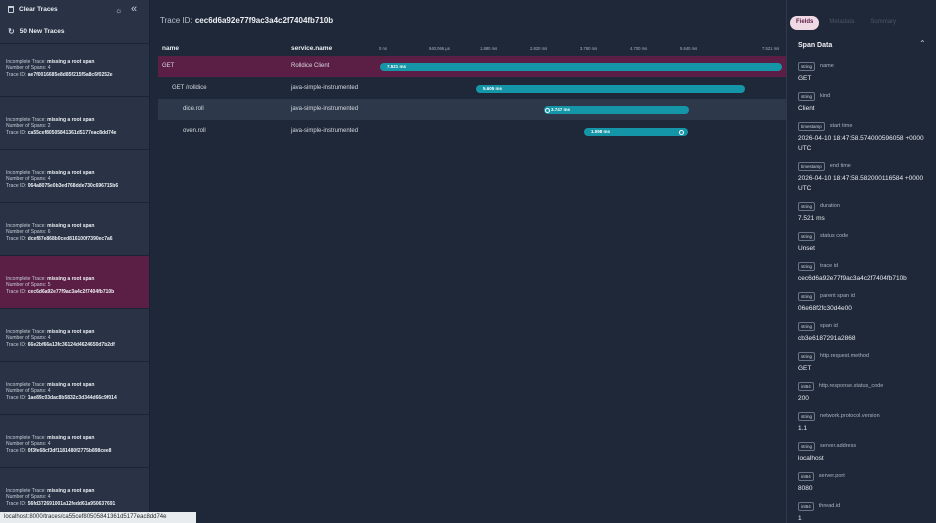  I want to click on span-name: GET, so click(168, 66).